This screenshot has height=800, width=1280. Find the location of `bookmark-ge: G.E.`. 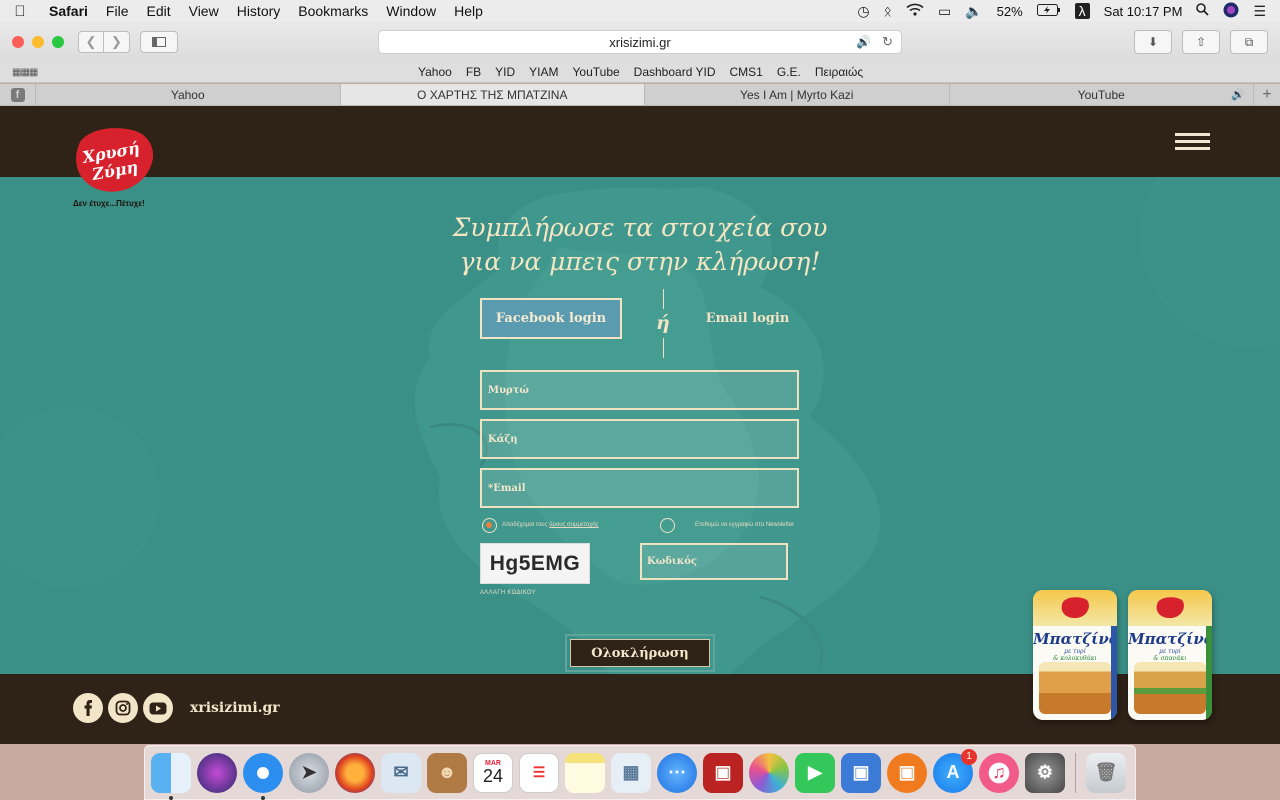

bookmark-ge: G.E. is located at coordinates (789, 72).